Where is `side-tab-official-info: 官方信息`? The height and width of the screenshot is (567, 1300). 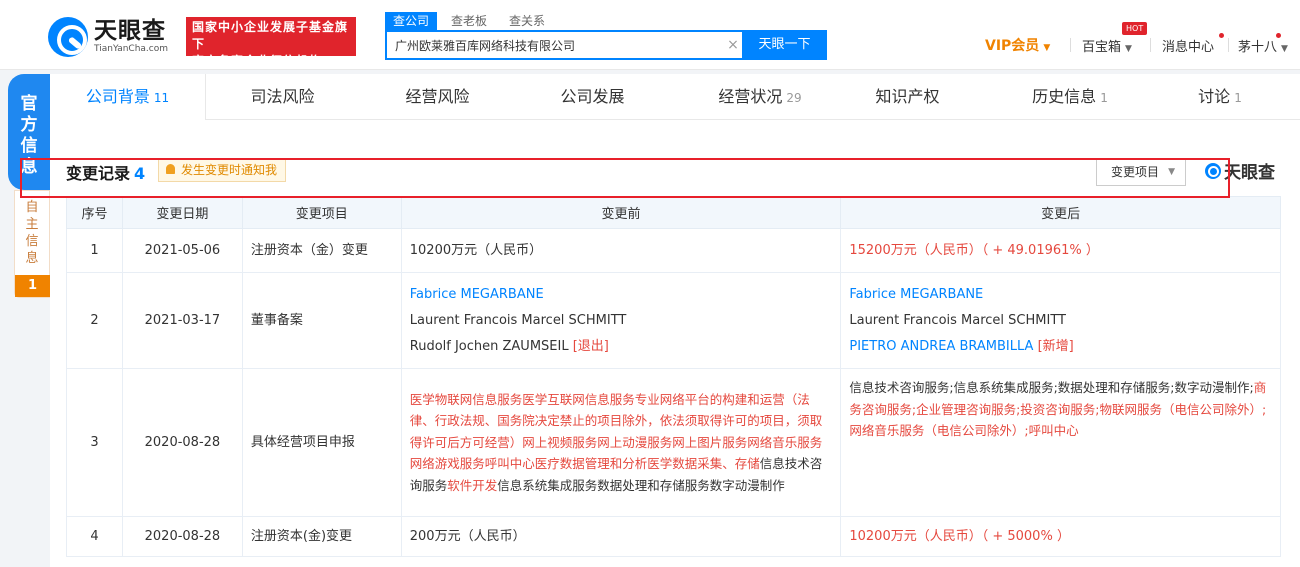
side-tab-official-info: 官方信息 is located at coordinates (29, 132).